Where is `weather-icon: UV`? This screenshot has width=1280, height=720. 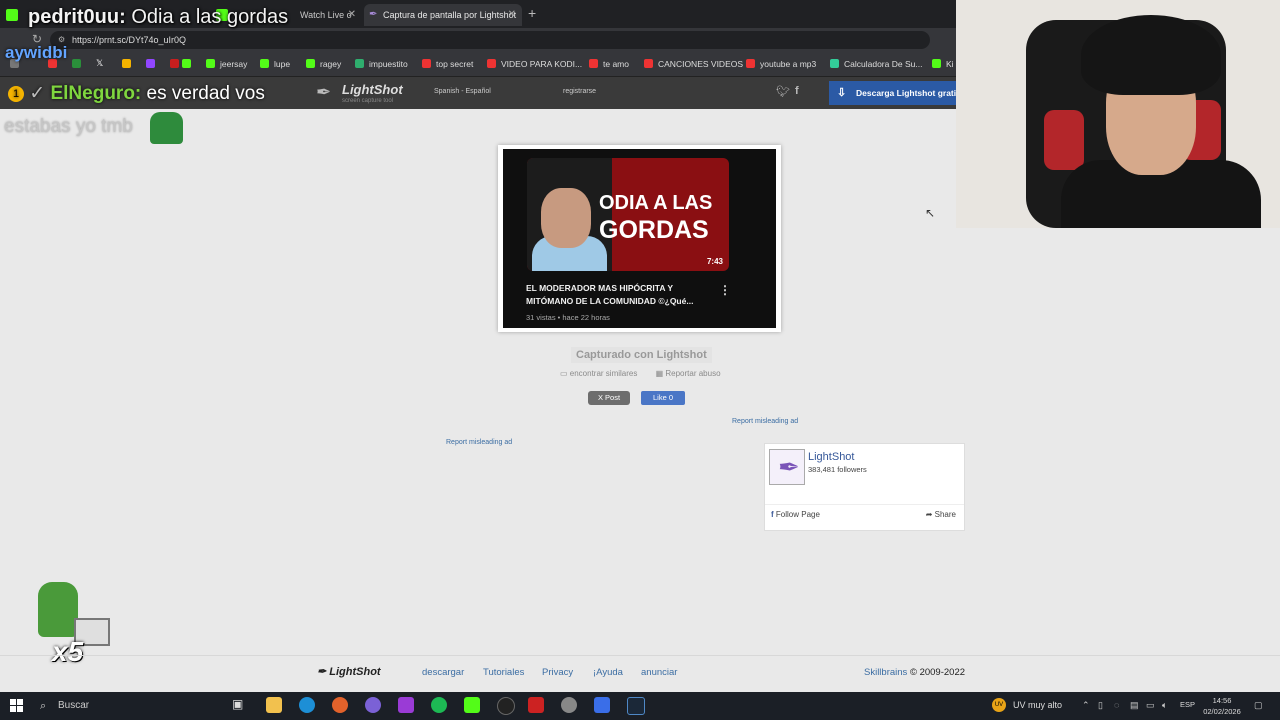
weather-icon: UV is located at coordinates (999, 705).